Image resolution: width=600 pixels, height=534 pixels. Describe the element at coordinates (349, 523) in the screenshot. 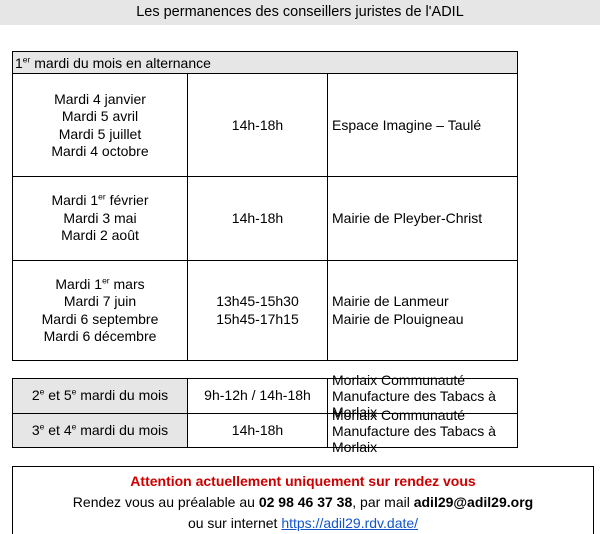

I see `website-link: https://adil29.rdv.date/` at that location.